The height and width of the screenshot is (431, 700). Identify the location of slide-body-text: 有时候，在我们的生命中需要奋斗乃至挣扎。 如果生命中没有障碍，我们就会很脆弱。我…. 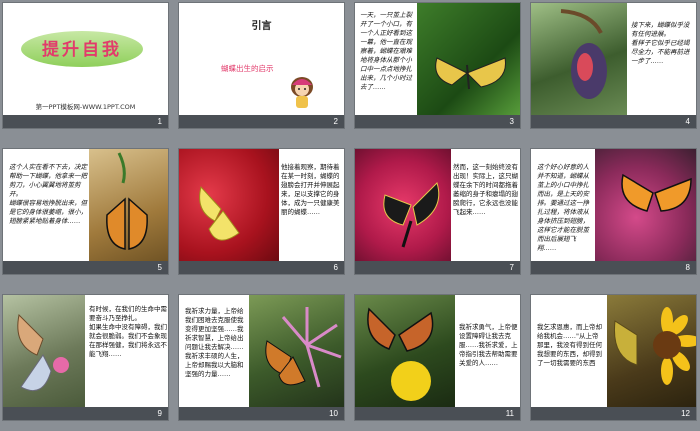
(128, 331).